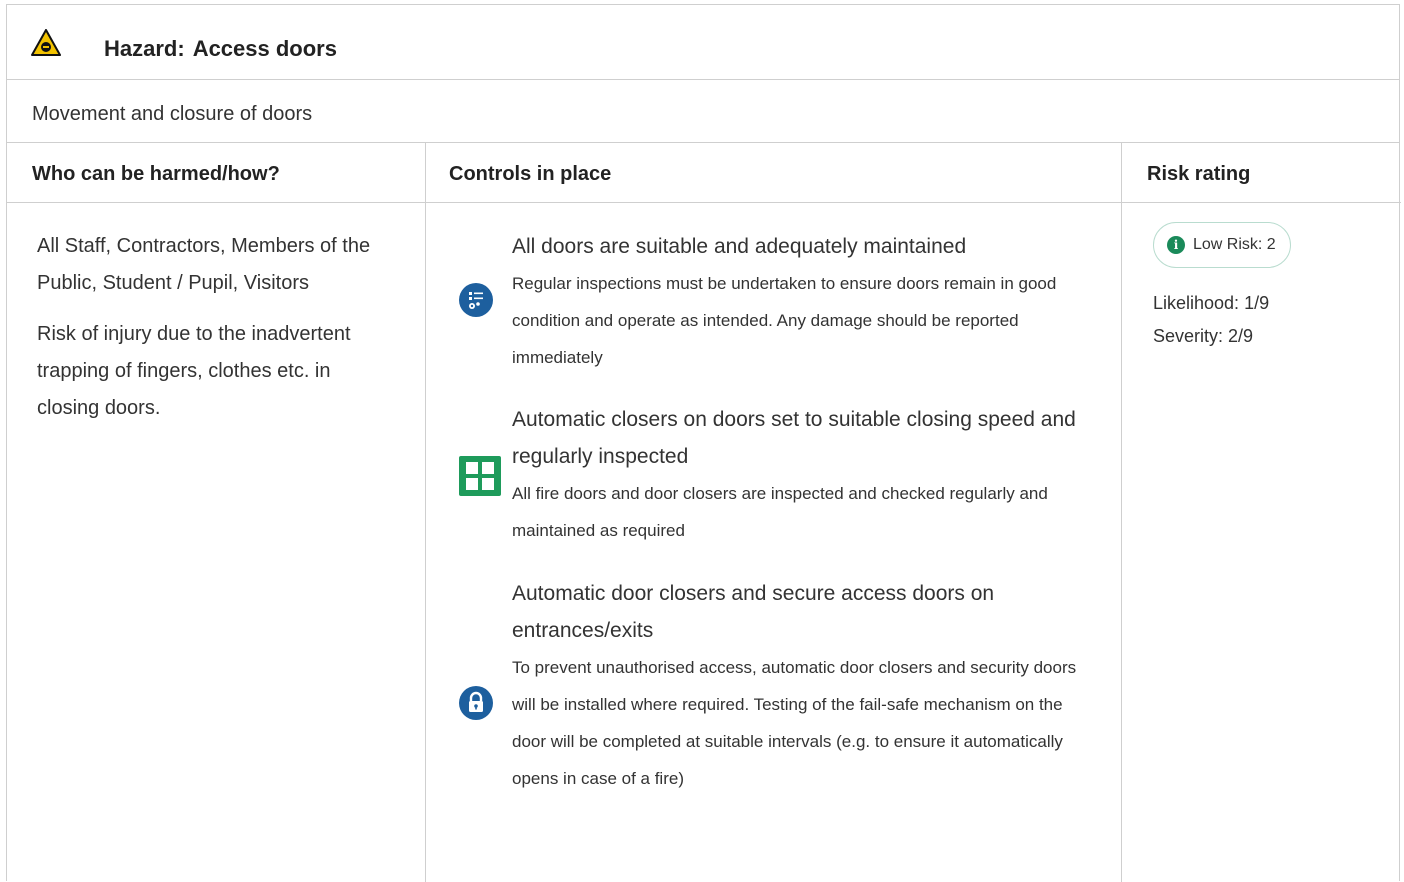  I want to click on risk-rating-label: Low Risk: 2, so click(1234, 244).